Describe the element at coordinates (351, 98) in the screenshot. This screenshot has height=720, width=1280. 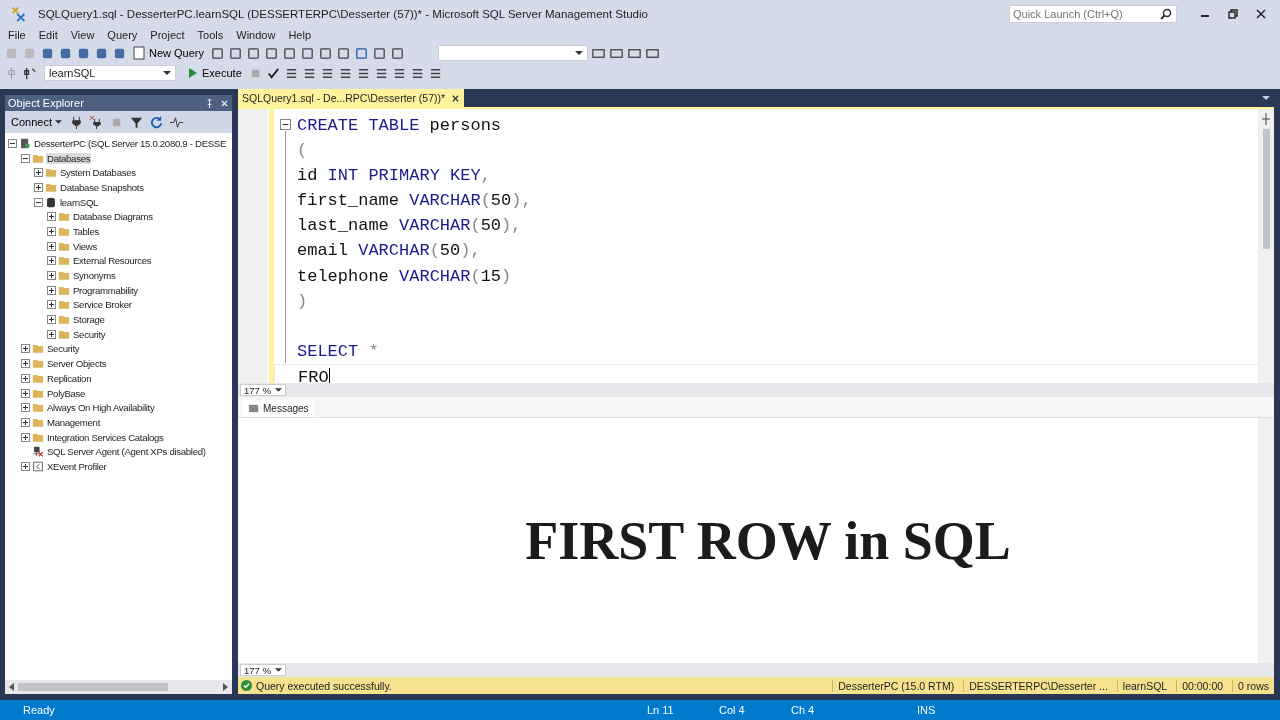
I see `document-tab: SQLQuery1.sql - De...RPC\Desserter (57))*` at that location.